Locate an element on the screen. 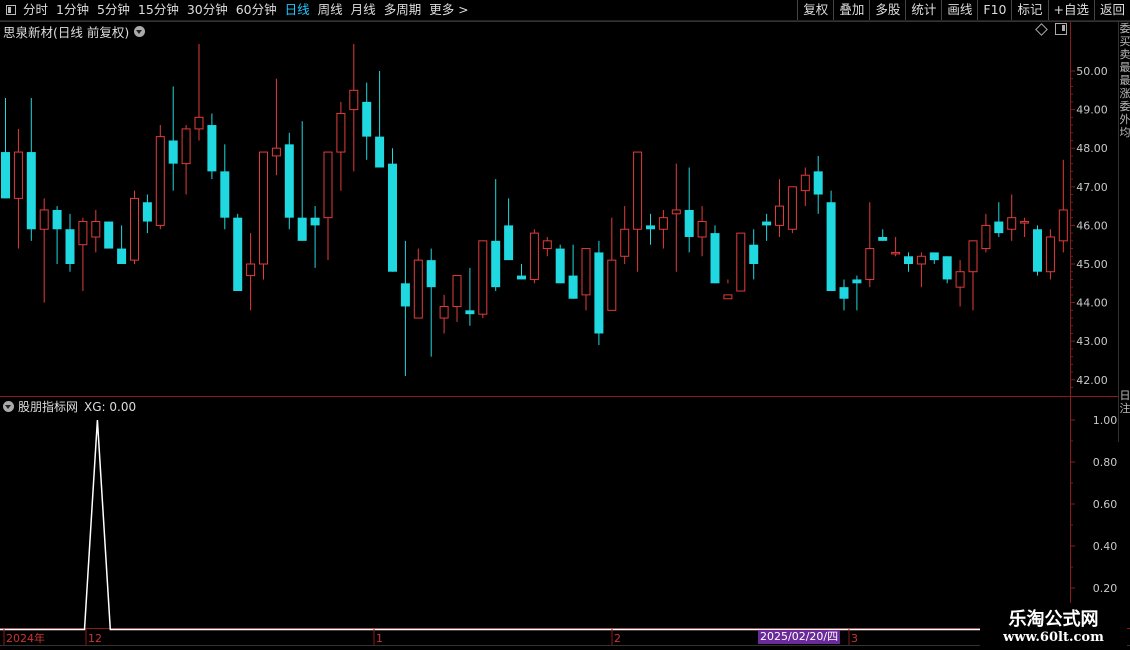 Image resolution: width=1130 pixels, height=650 pixels. y-tick-label: 43.00 is located at coordinates (1092, 341).